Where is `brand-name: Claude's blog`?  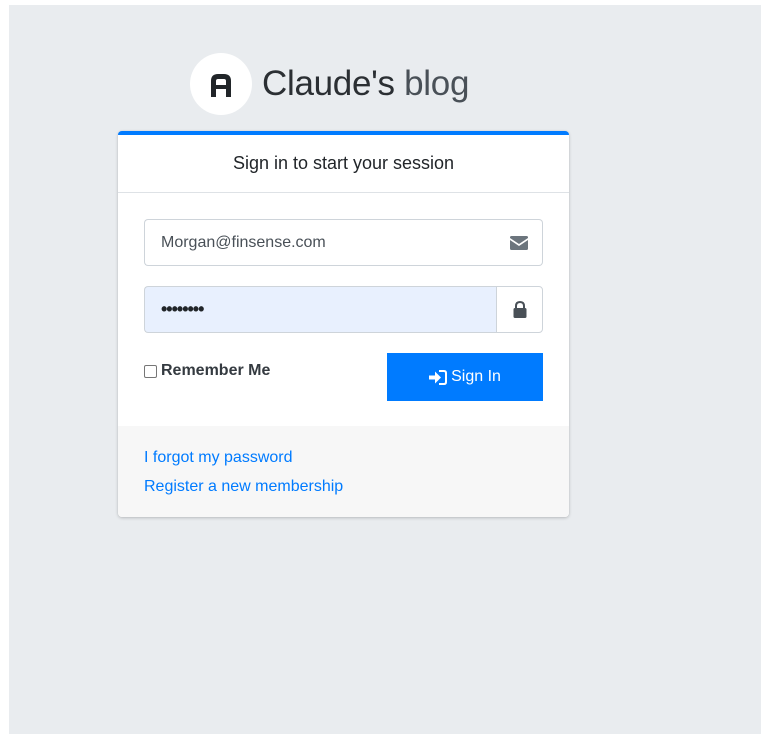
brand-name: Claude's blog is located at coordinates (365, 84).